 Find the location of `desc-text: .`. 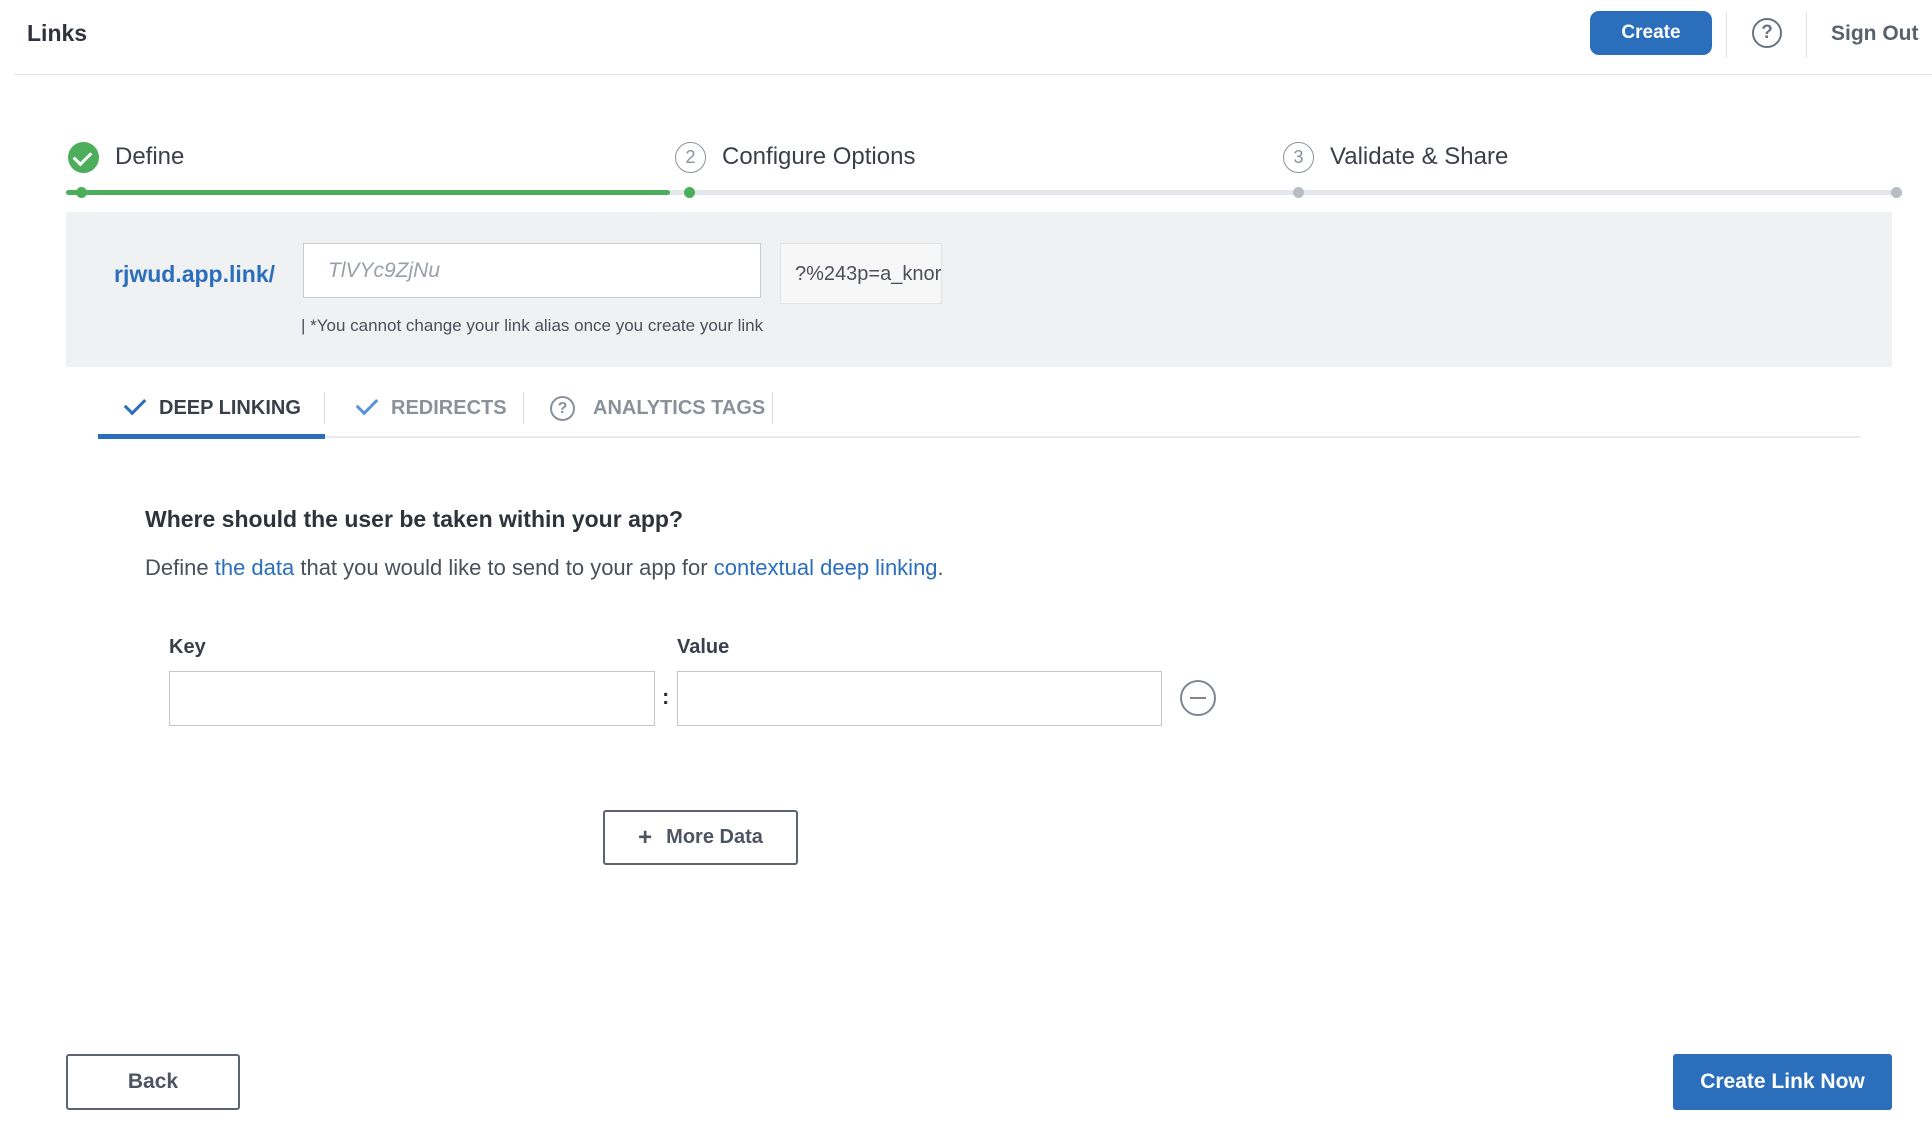

desc-text: . is located at coordinates (940, 567).